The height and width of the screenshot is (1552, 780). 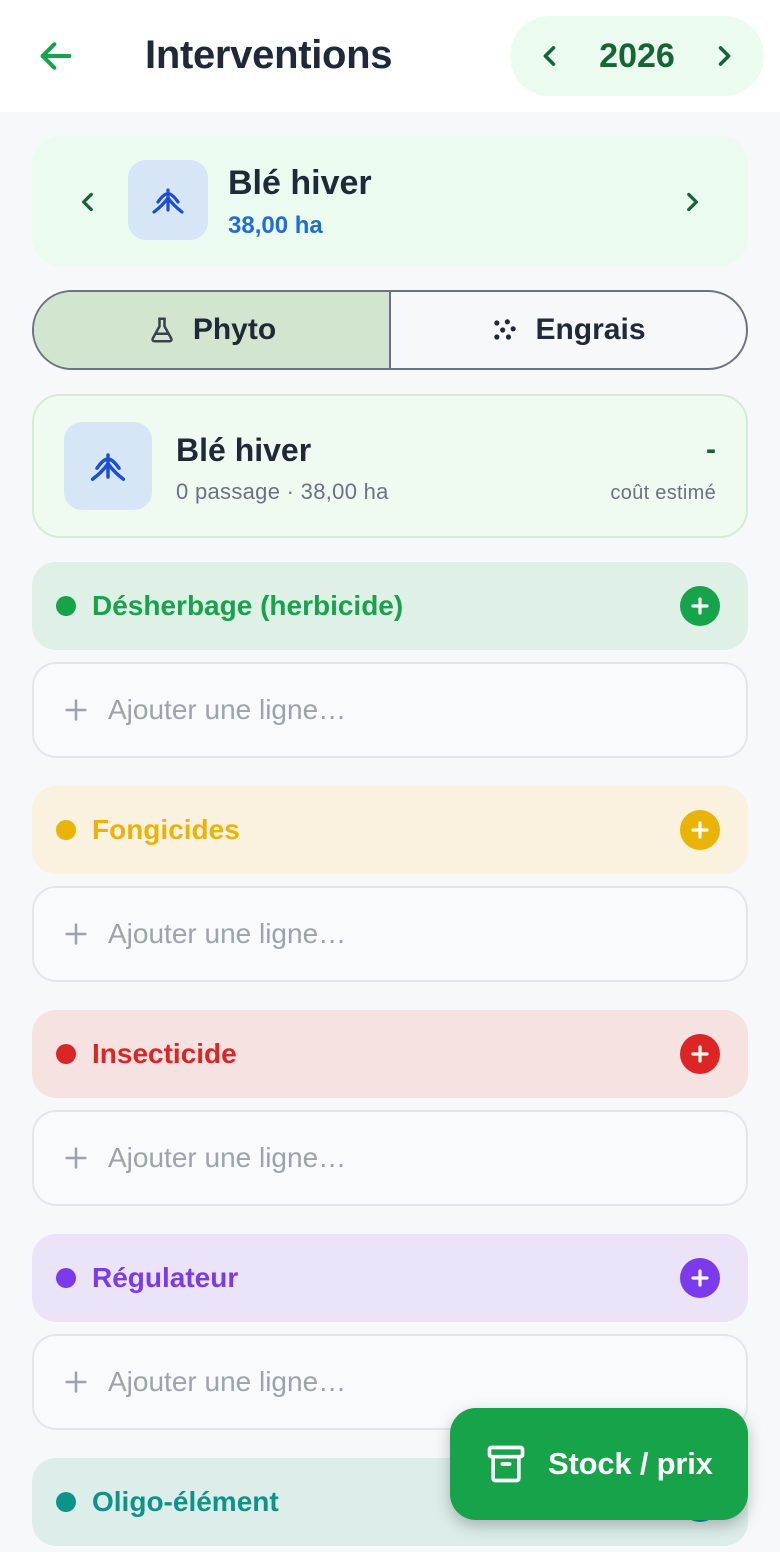 I want to click on app-bar: Interventions 2026, so click(x=390, y=56).